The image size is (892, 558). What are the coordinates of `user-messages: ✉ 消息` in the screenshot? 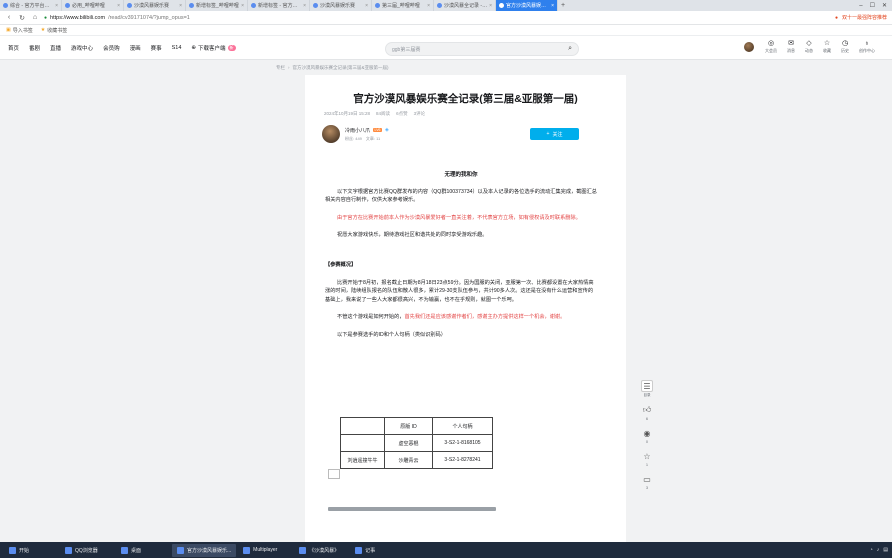 It's located at (791, 47).